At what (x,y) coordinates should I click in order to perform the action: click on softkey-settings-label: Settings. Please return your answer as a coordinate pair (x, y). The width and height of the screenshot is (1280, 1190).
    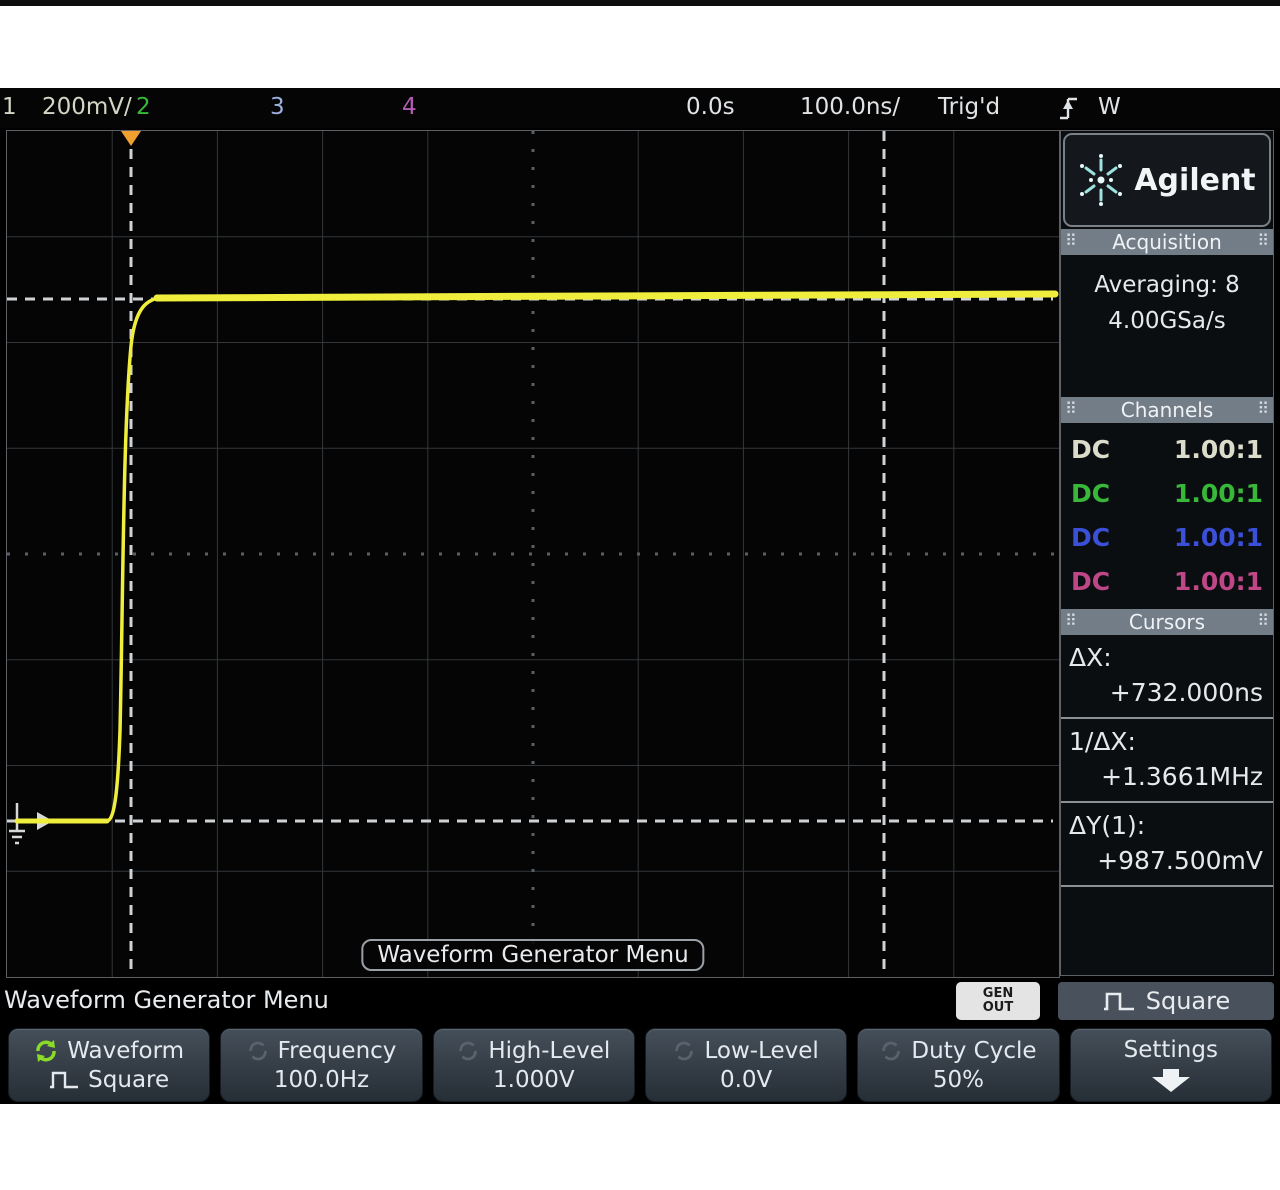
    Looking at the image, I should click on (1170, 1049).